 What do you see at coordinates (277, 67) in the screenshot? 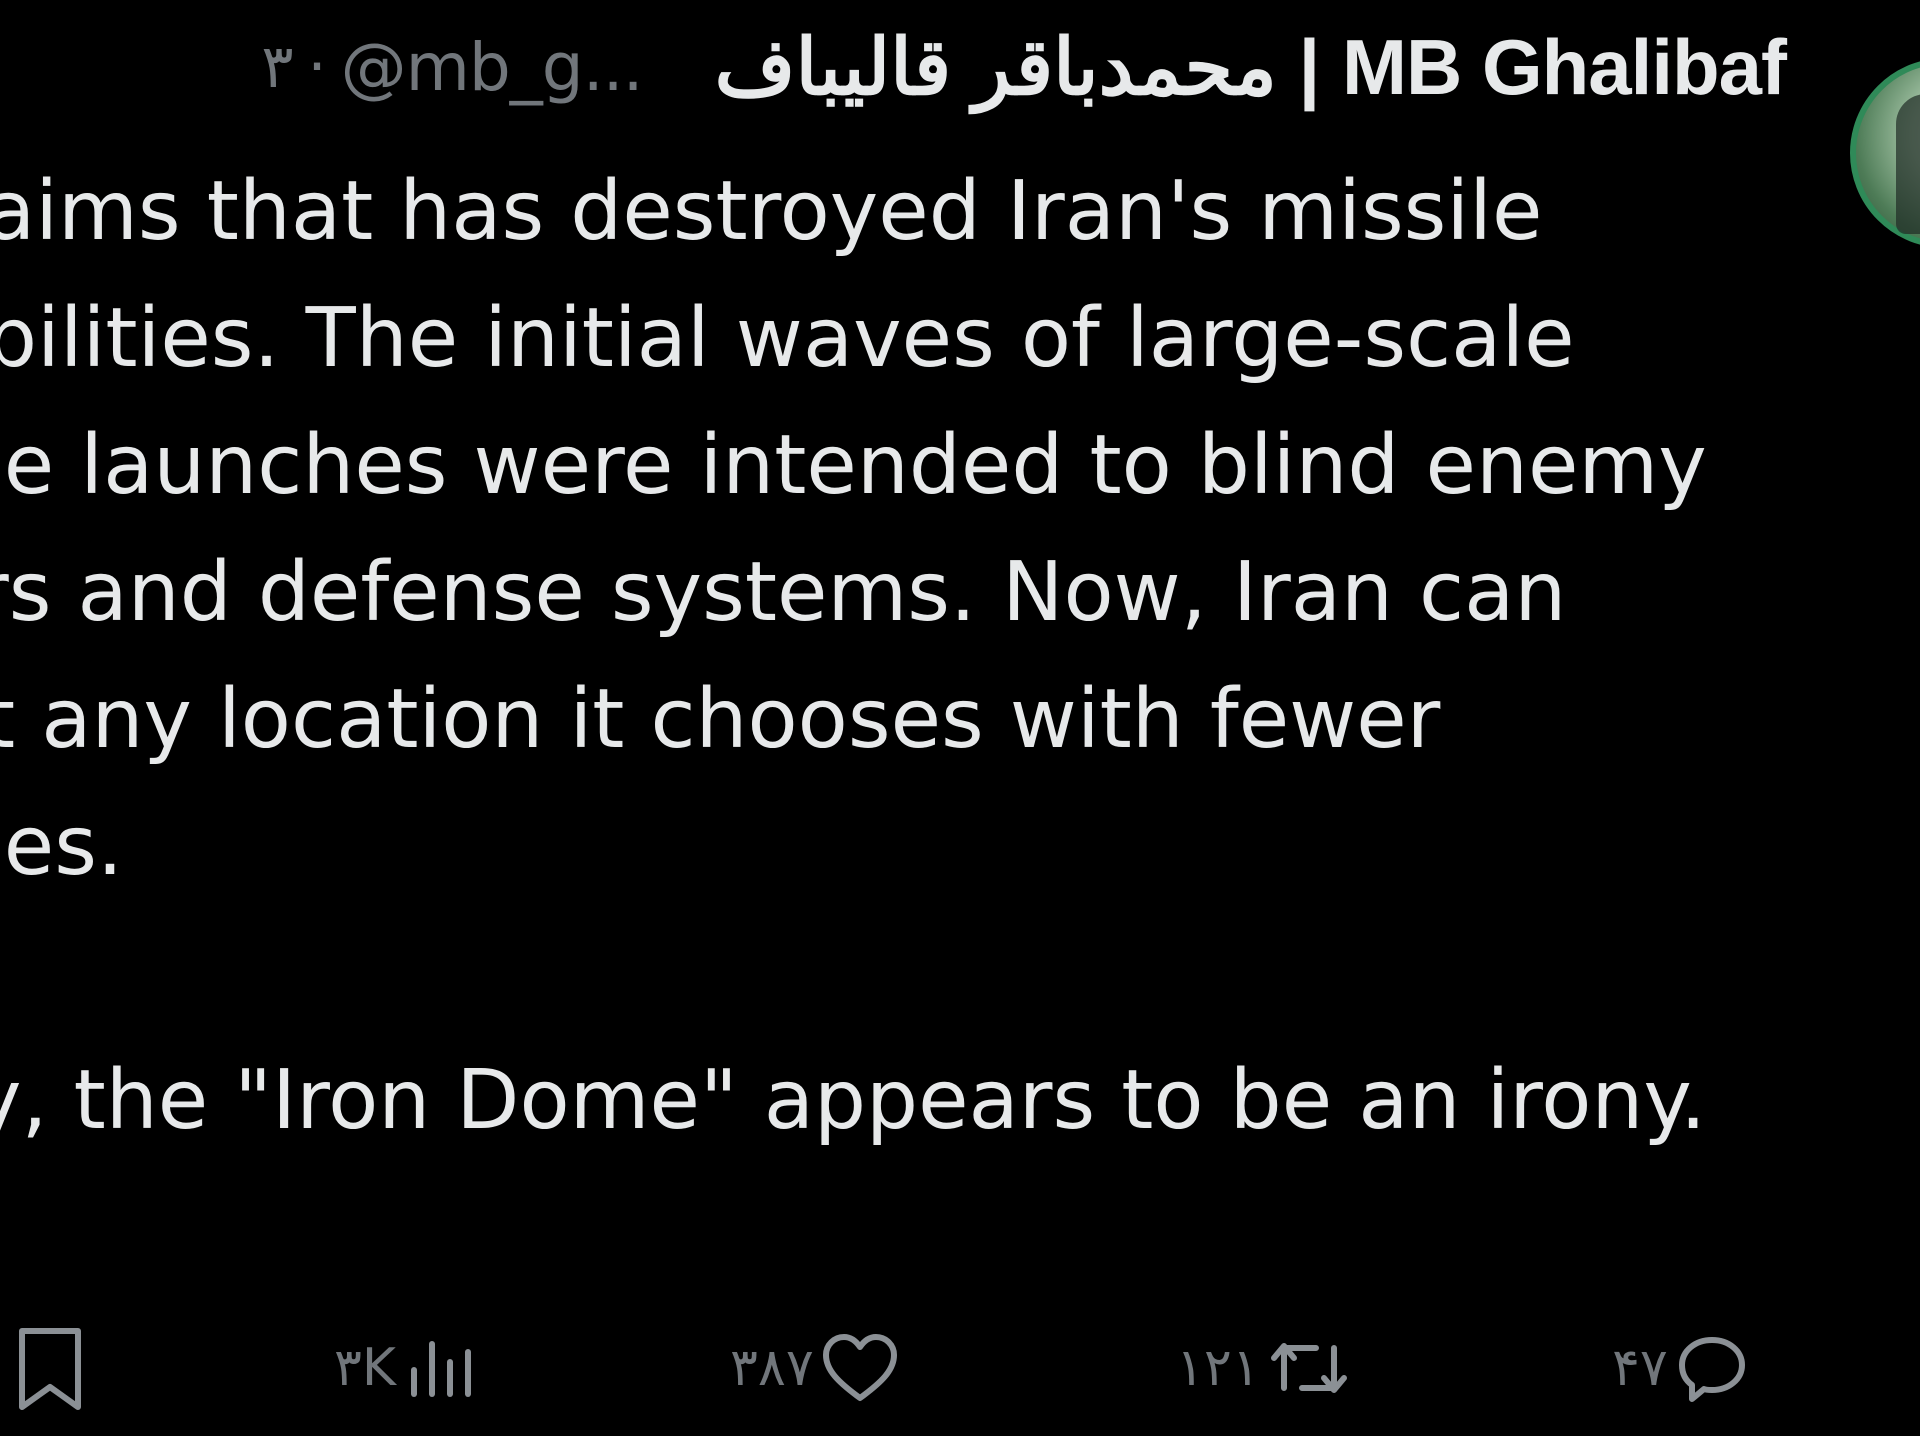
I see `timestamp: ۳` at bounding box center [277, 67].